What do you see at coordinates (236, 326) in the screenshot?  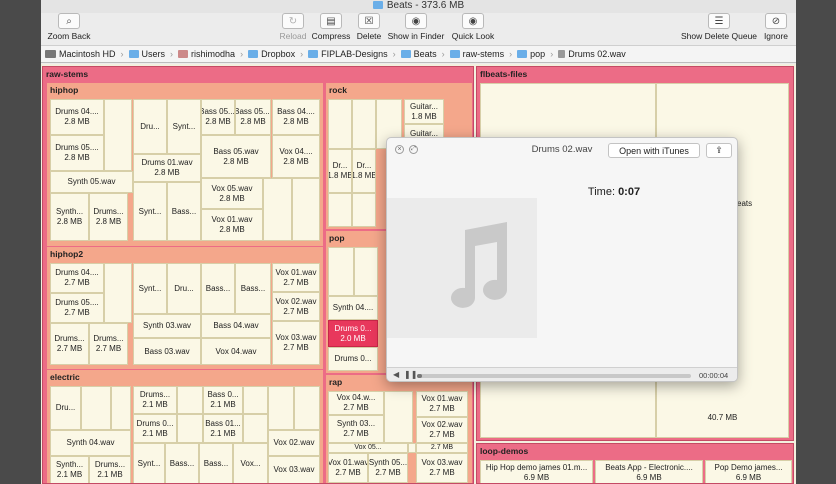 I see `treemap-file: Bass 04.wav` at bounding box center [236, 326].